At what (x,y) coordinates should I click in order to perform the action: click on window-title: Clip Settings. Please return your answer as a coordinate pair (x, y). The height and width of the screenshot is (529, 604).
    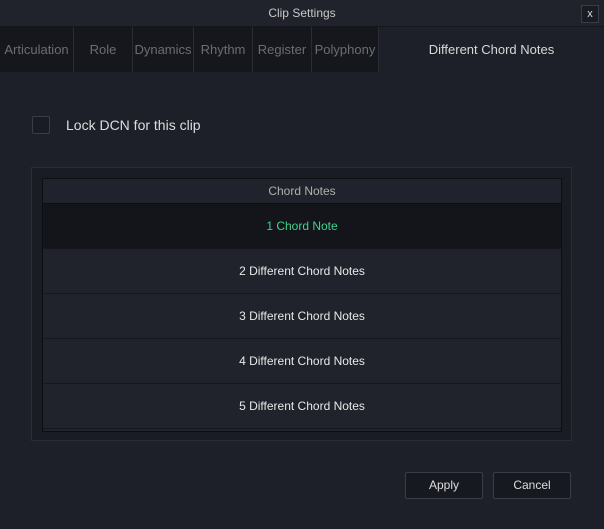
    Looking at the image, I should click on (302, 13).